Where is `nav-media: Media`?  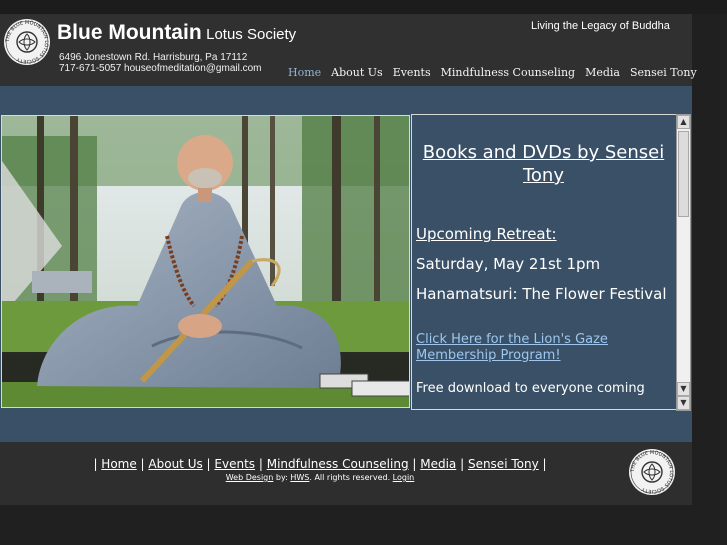 nav-media: Media is located at coordinates (602, 72).